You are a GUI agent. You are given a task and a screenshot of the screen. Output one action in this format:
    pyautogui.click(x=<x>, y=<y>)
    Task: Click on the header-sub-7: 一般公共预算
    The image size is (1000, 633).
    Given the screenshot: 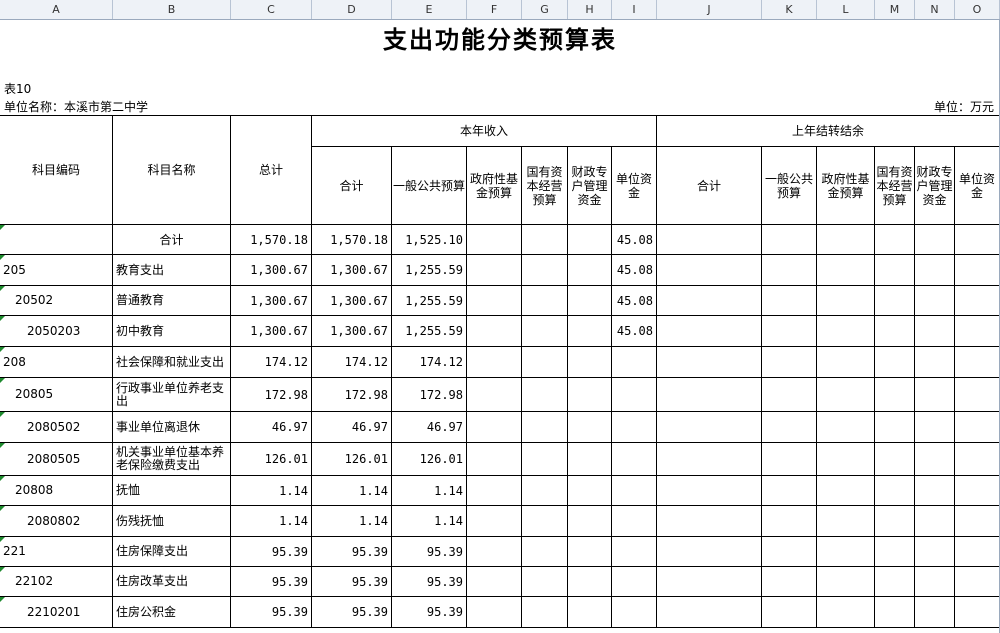 What is the action you would take?
    pyautogui.click(x=789, y=186)
    